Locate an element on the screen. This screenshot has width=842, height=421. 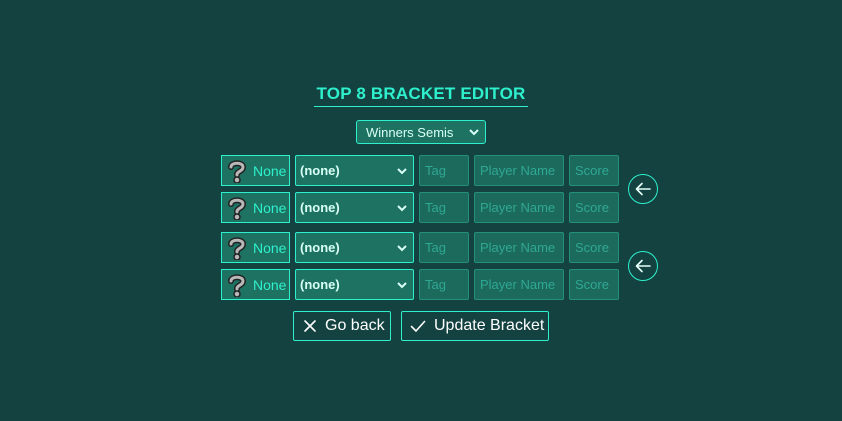
update-bracket-label: Update Bracket is located at coordinates (489, 325).